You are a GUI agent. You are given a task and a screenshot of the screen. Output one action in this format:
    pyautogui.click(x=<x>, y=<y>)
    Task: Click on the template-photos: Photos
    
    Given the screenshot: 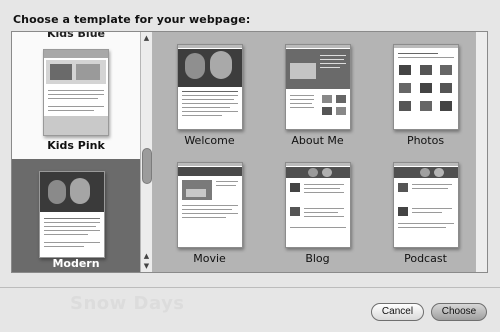 What is the action you would take?
    pyautogui.click(x=425, y=95)
    